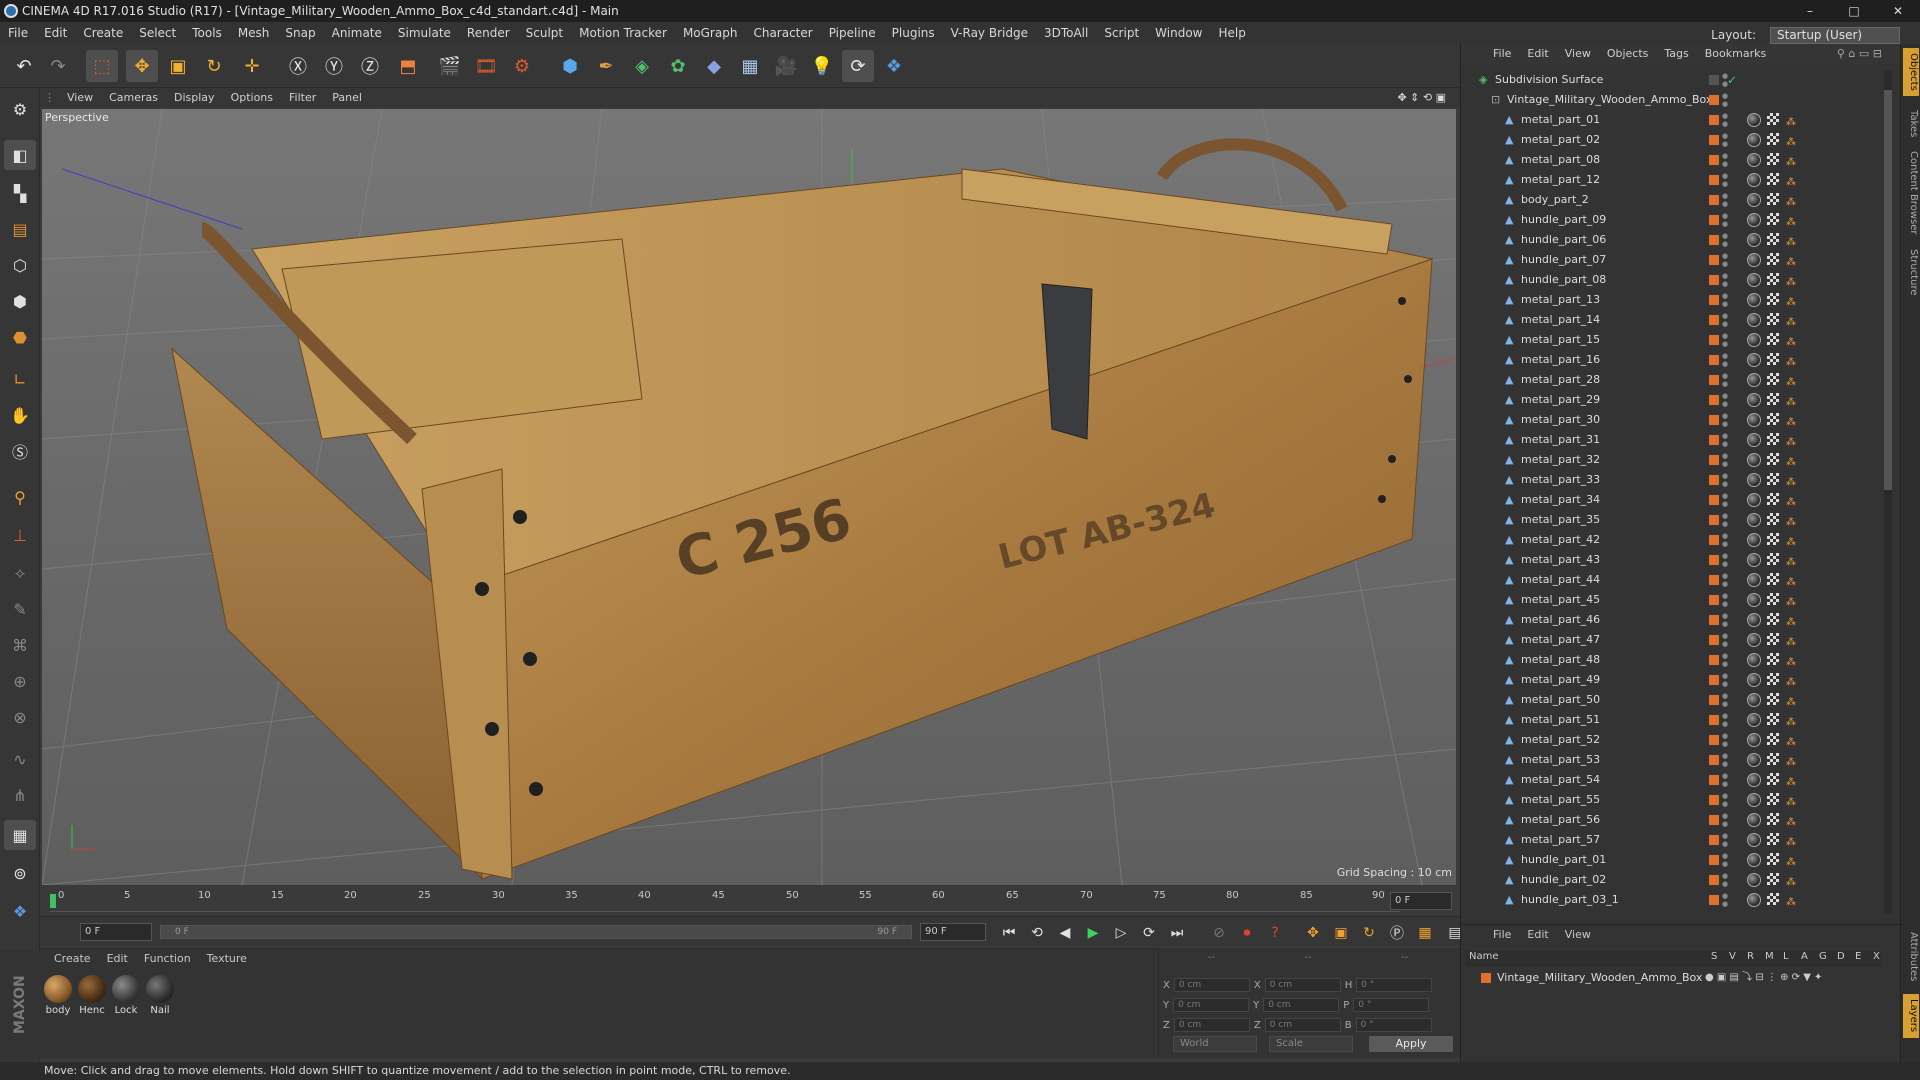 The image size is (1920, 1080). What do you see at coordinates (20, 835) in the screenshot?
I see `grid-snap-icon: ▦` at bounding box center [20, 835].